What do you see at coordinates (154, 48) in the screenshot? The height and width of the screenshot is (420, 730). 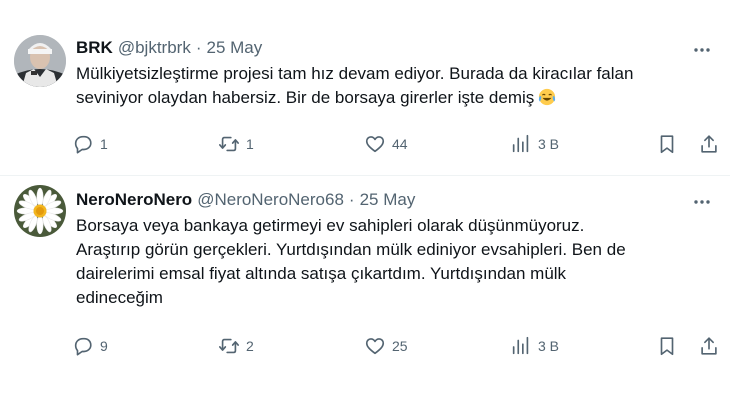 I see `user-handle: @bjktrbrk` at bounding box center [154, 48].